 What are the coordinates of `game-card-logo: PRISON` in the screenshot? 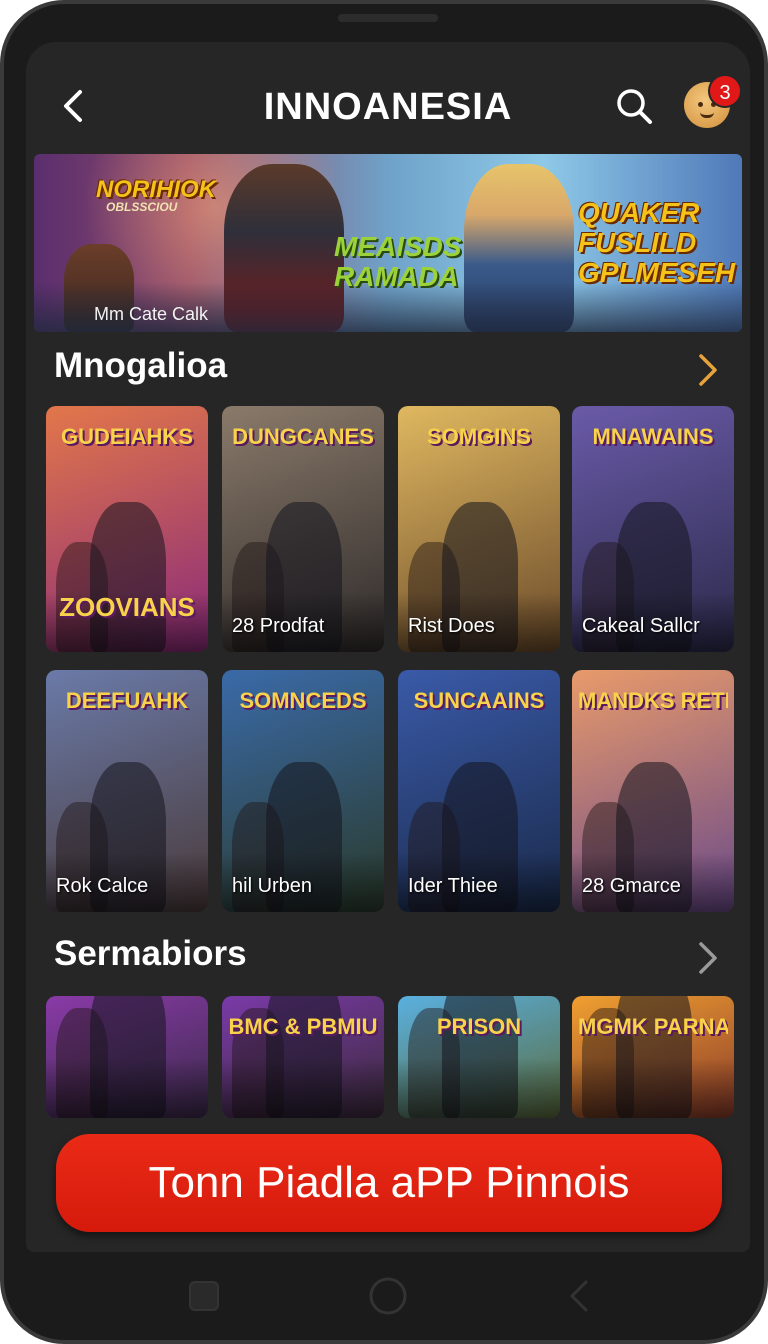 It's located at (479, 1026).